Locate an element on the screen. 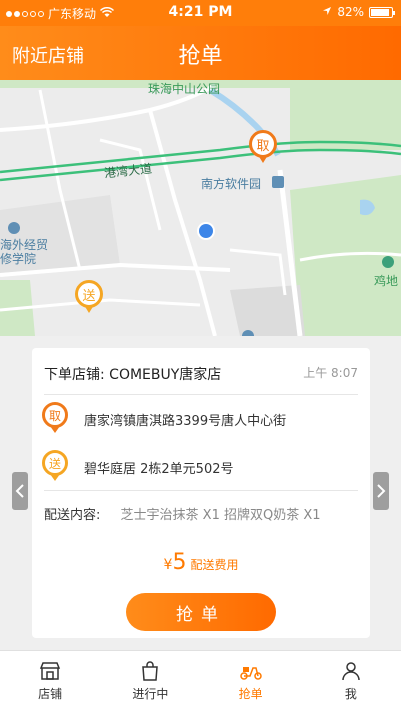  battery-icon is located at coordinates (382, 12).